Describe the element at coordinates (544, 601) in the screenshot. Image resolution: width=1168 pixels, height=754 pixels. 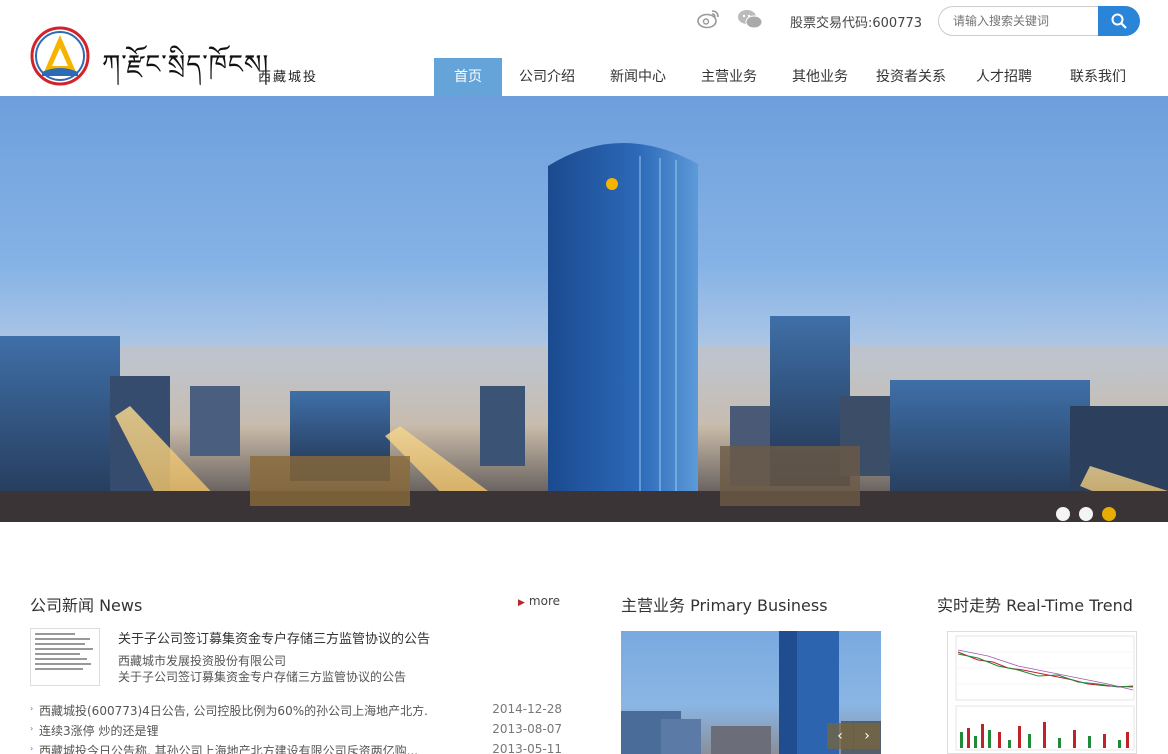
I see `more-label: more` at that location.